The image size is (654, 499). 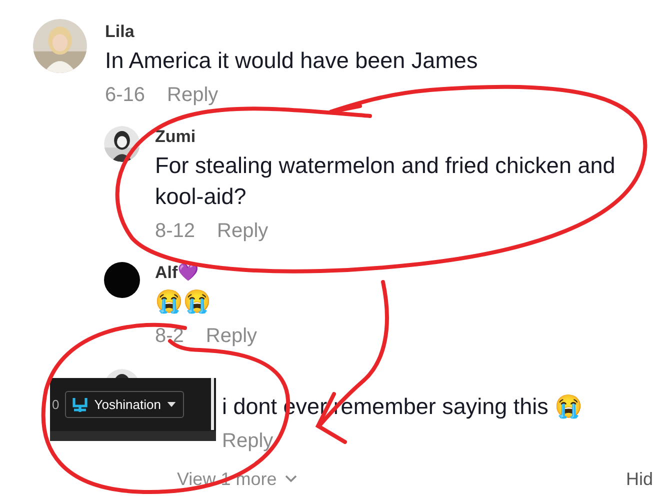 What do you see at coordinates (56, 404) in the screenshot?
I see `count-label: 0` at bounding box center [56, 404].